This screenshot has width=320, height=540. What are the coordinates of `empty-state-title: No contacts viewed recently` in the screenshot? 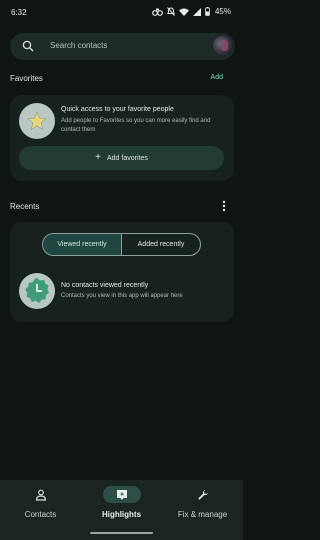 It's located at (105, 285).